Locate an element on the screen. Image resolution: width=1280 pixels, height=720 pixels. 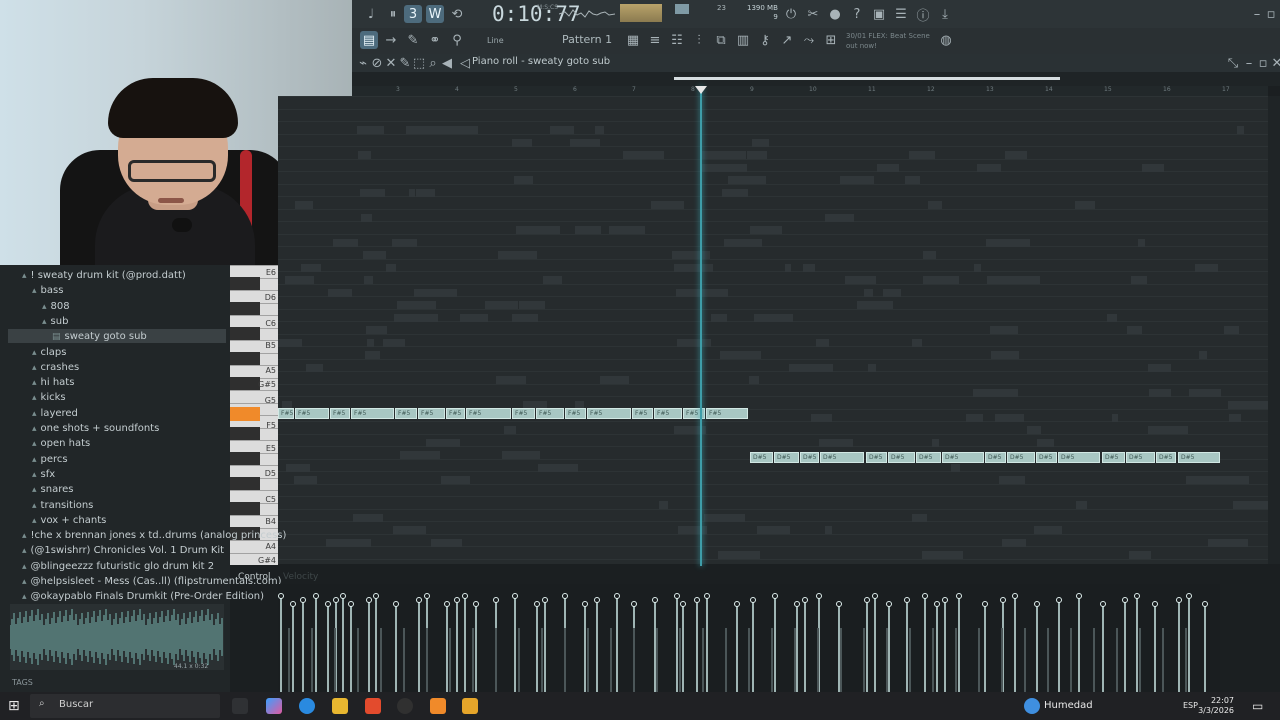
power-icon: ⏻ is located at coordinates (791, 14).